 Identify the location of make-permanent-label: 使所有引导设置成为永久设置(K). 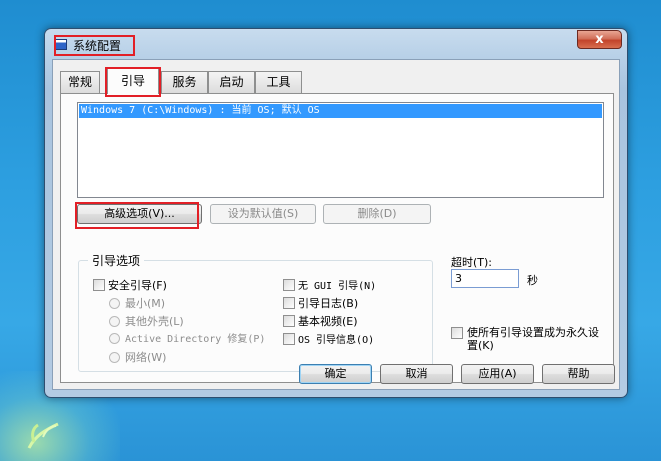
(533, 339).